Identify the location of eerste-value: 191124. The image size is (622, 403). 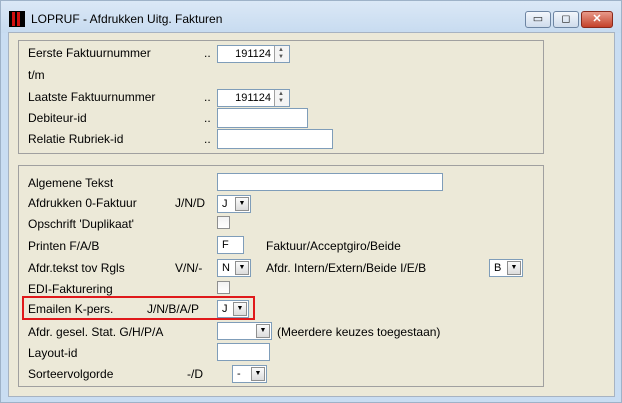
(253, 54).